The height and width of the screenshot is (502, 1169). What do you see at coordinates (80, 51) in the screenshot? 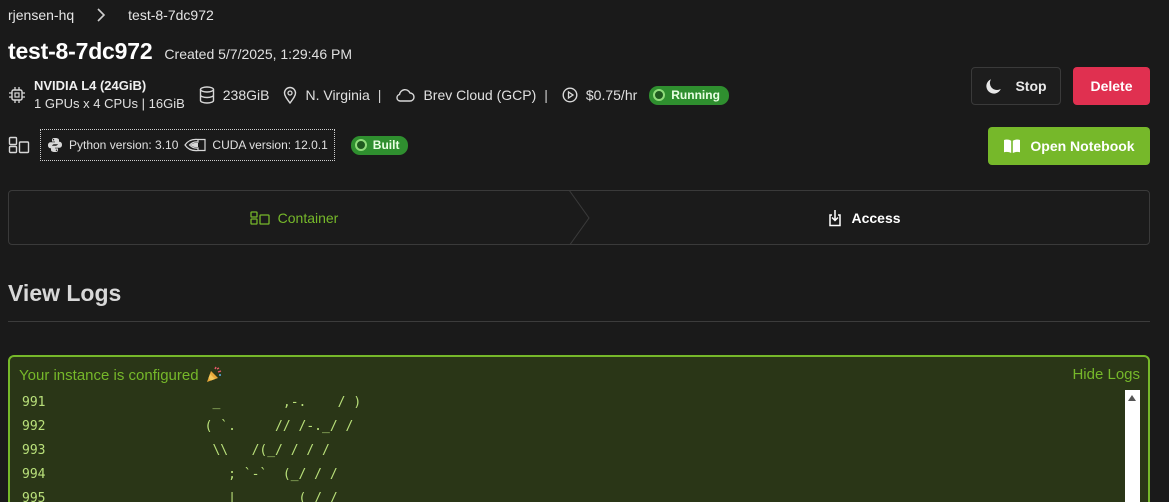
I see `page-title: test-8-7dc972` at bounding box center [80, 51].